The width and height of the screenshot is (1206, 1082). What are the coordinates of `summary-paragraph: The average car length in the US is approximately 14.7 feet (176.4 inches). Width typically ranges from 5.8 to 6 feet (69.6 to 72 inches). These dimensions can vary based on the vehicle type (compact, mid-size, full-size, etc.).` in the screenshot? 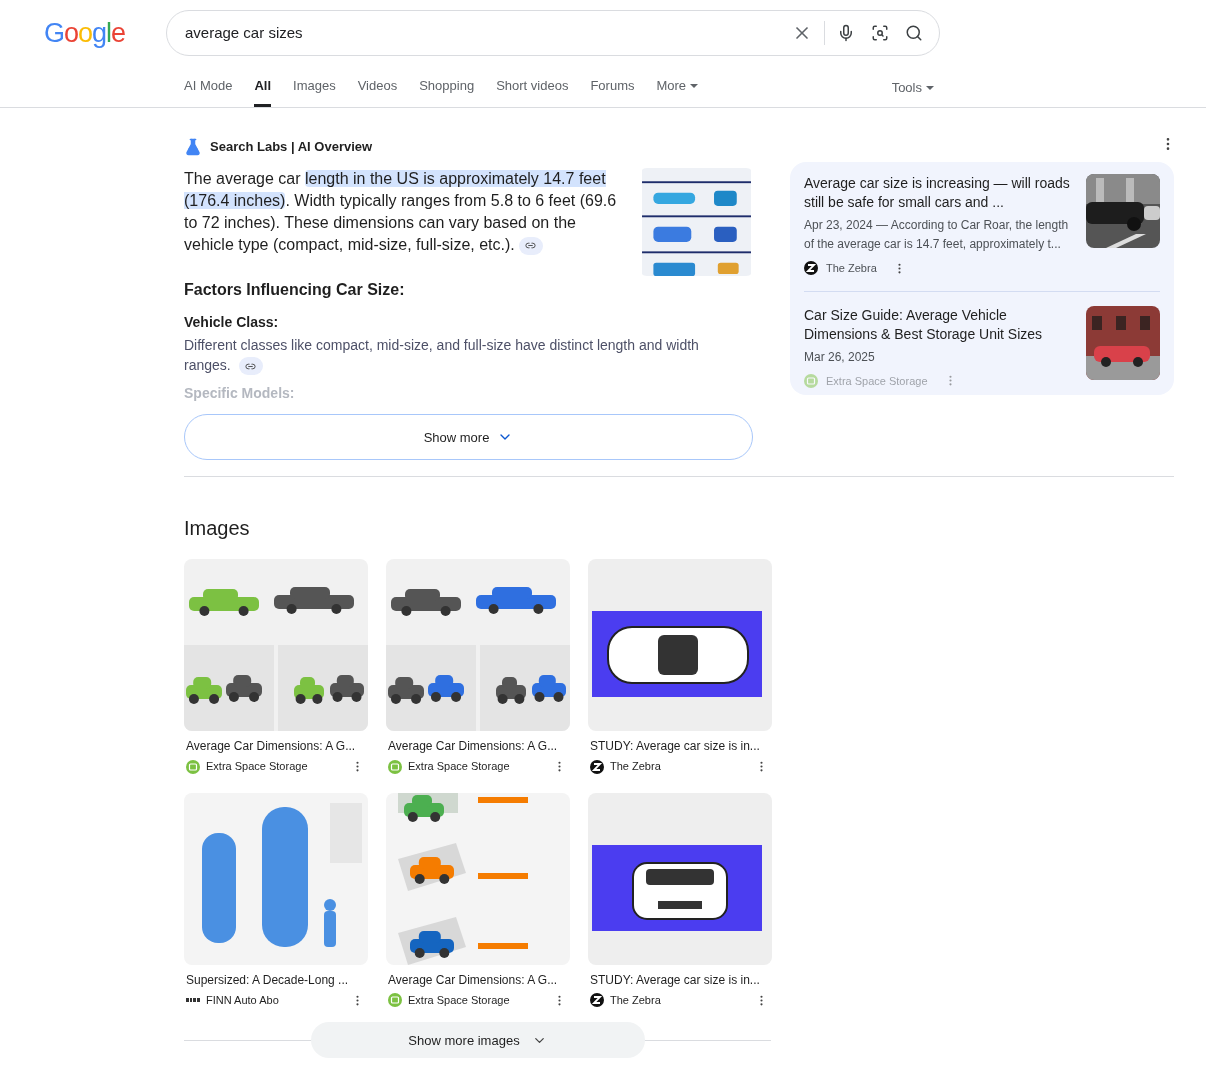 It's located at (401, 213).